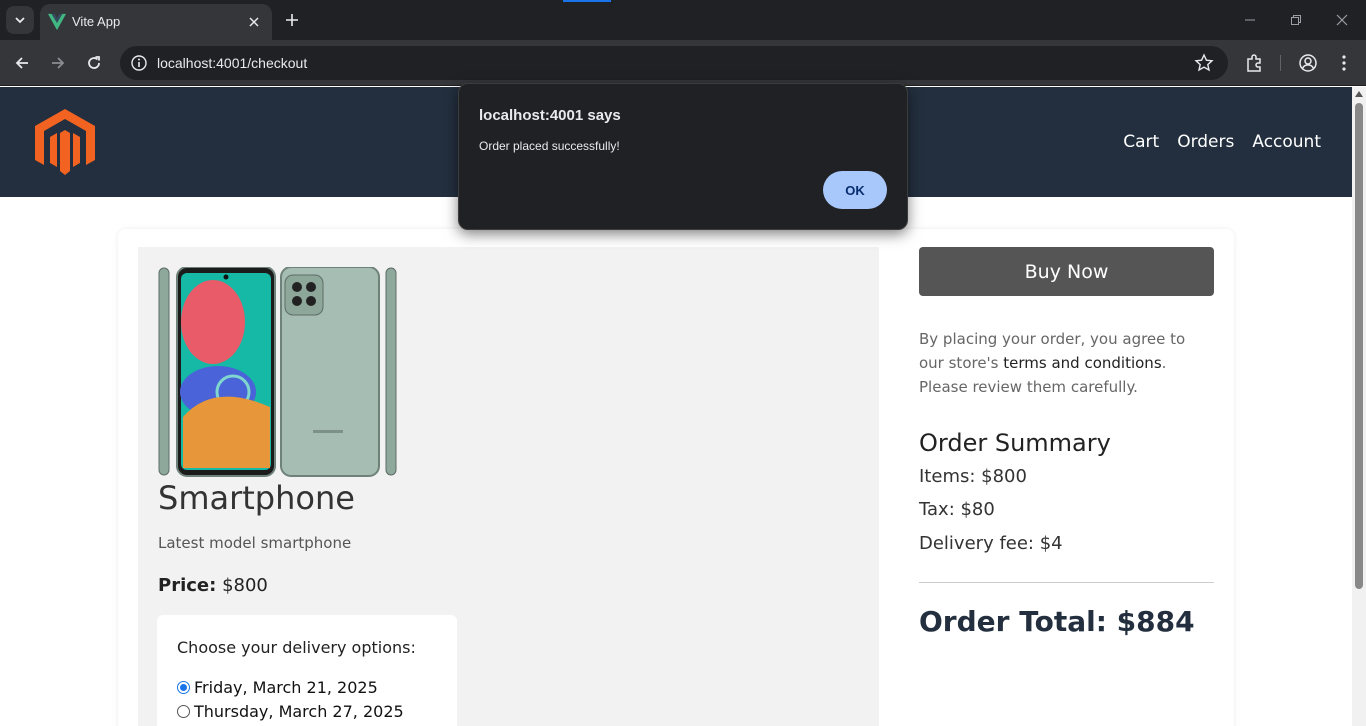  What do you see at coordinates (277, 372) in the screenshot?
I see `smartphone-image` at bounding box center [277, 372].